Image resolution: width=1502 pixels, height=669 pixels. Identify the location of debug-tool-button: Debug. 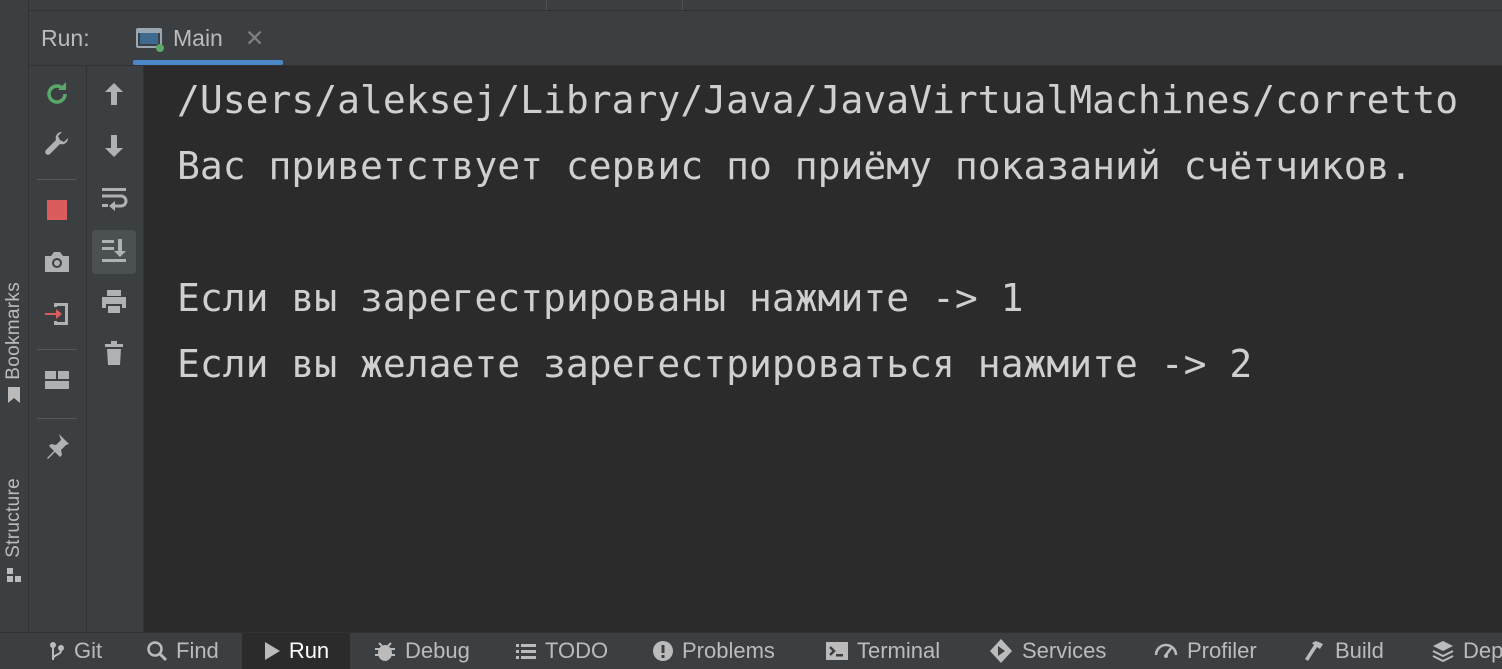
(421, 651).